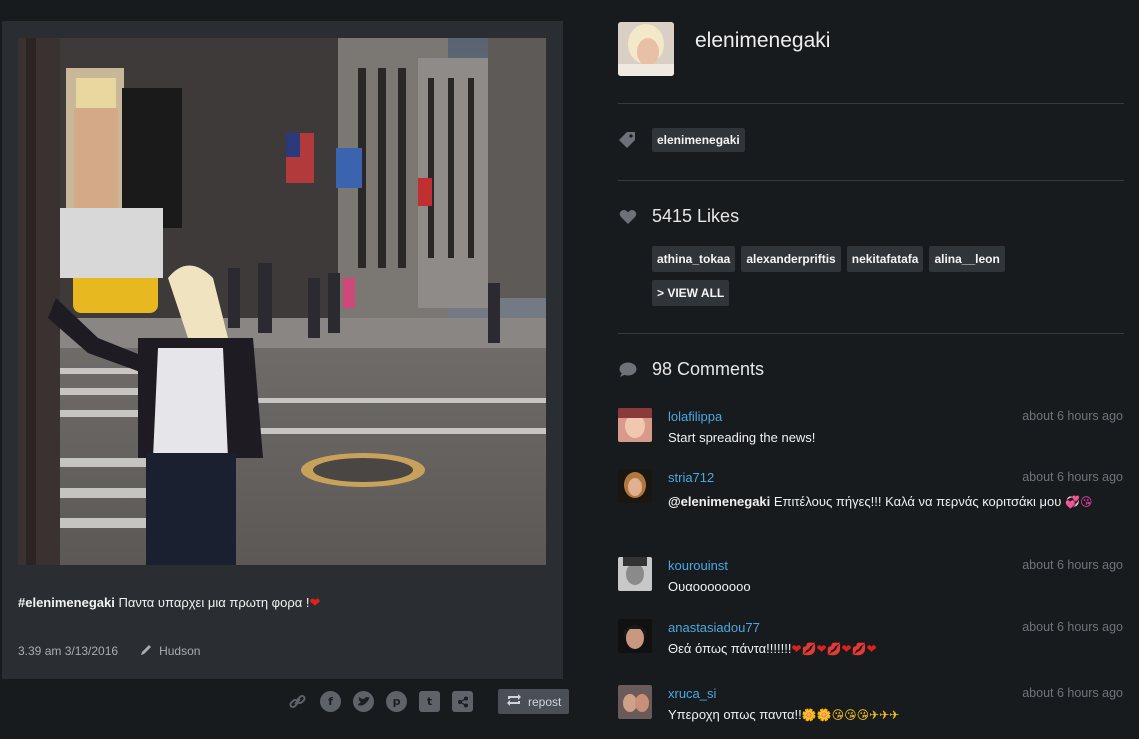 Image resolution: width=1139 pixels, height=739 pixels. Describe the element at coordinates (66, 602) in the screenshot. I see `caption-hashtag: #elenimenegaki` at that location.